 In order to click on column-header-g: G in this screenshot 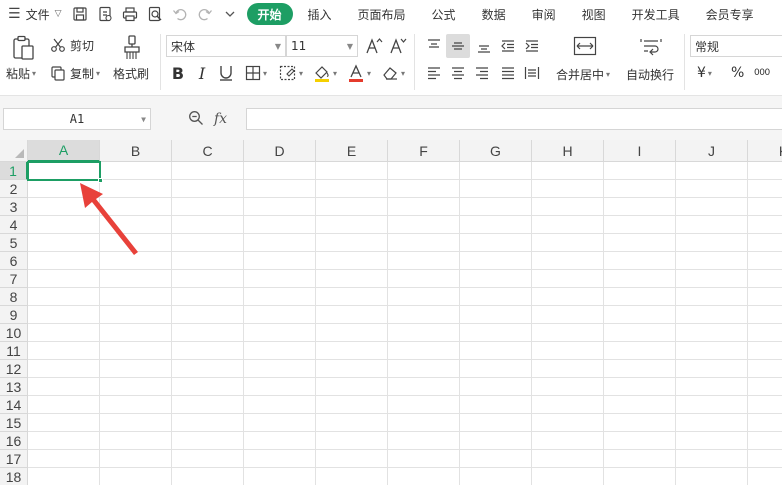, I will do `click(496, 151)`.